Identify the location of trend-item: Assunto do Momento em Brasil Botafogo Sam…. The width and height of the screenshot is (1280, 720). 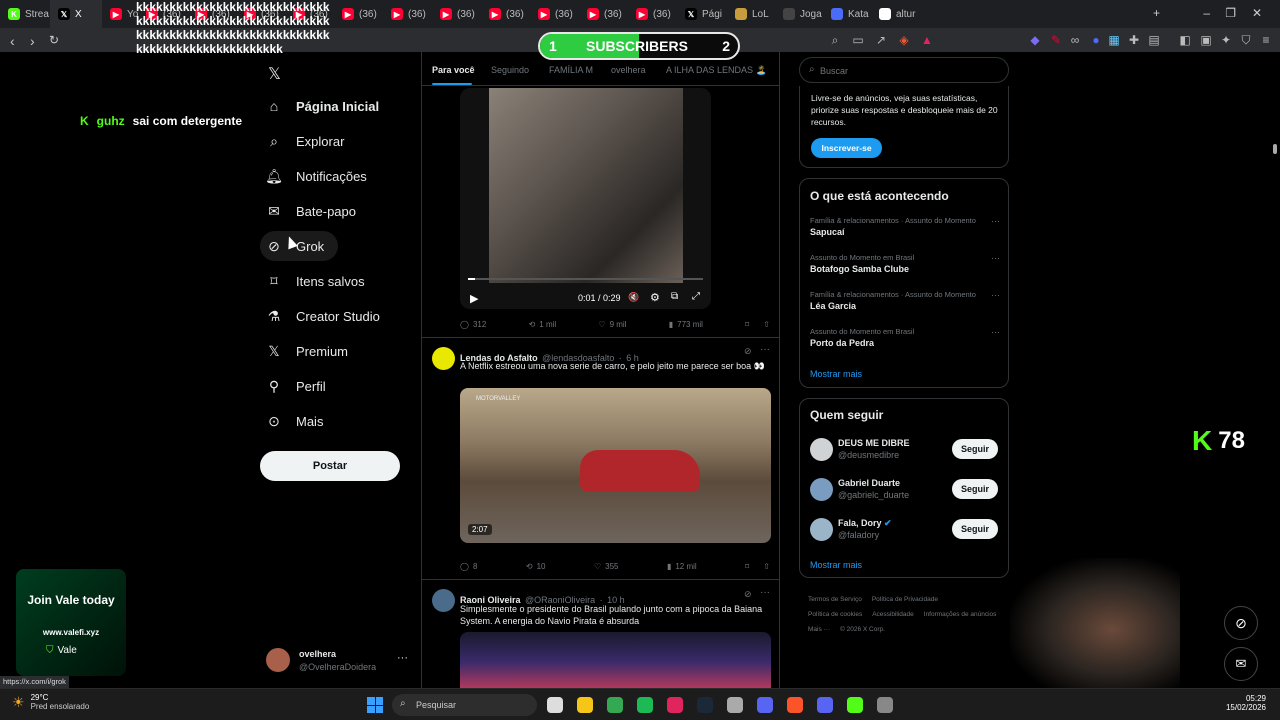
(905, 263).